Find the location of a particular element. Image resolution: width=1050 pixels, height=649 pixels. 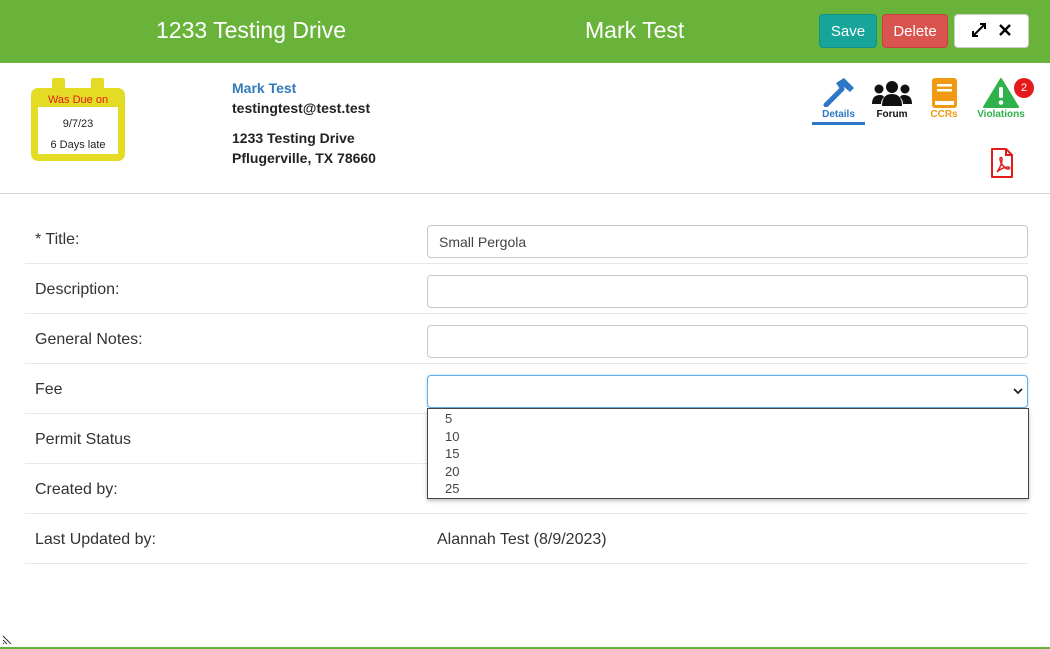

header-address: 1233 Testing Drive is located at coordinates (251, 30).